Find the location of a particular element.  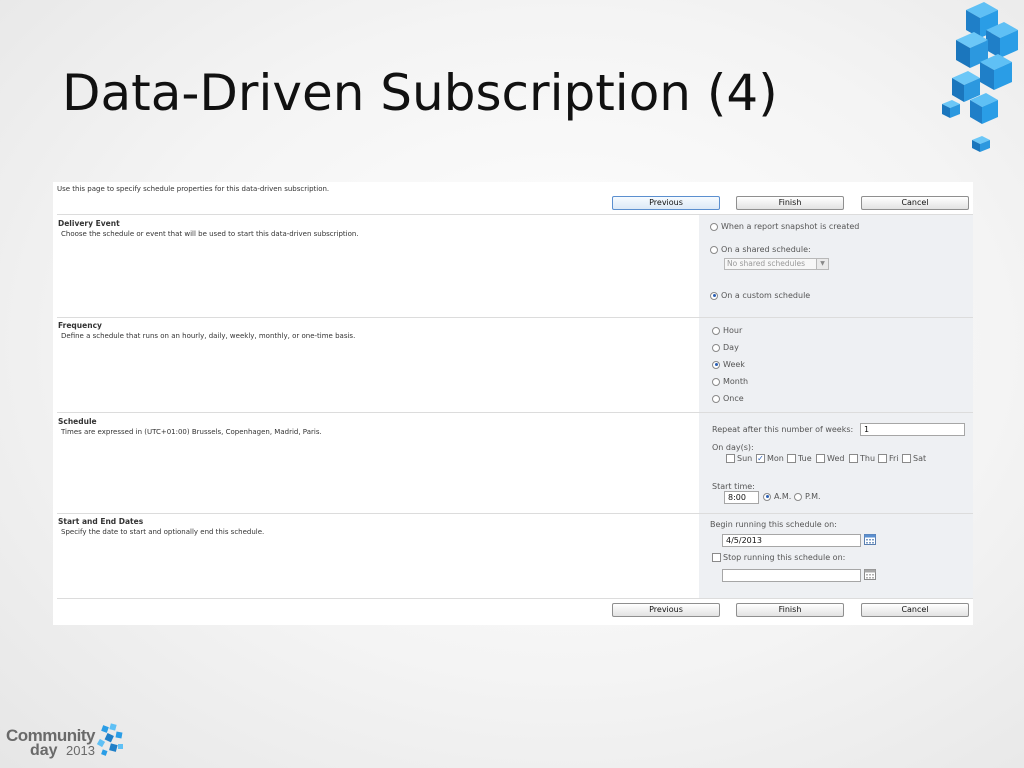

previous-button-top: Previous is located at coordinates (666, 203).